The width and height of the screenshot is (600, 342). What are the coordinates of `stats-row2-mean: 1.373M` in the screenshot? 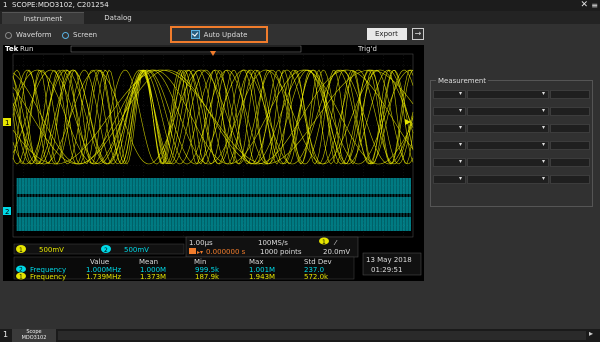 It's located at (153, 277).